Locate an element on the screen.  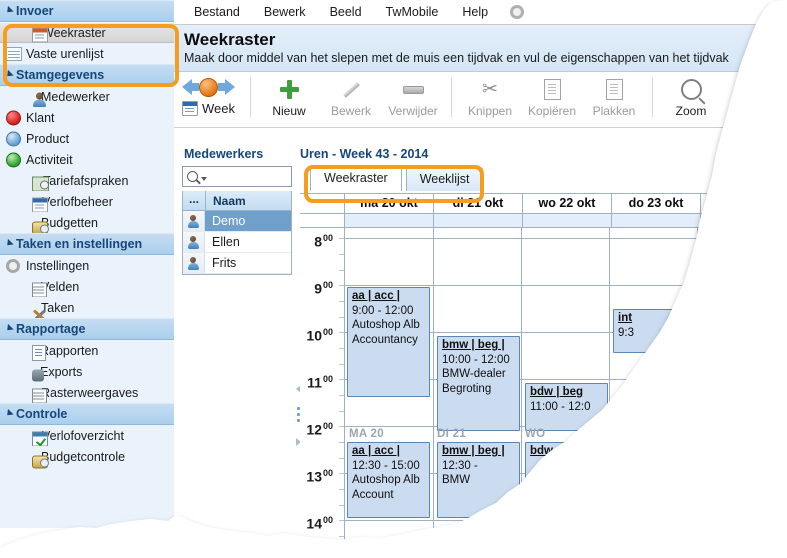
sidebar-item-vaste-urenlijst: Vaste urenlijst is located at coordinates (87, 53).